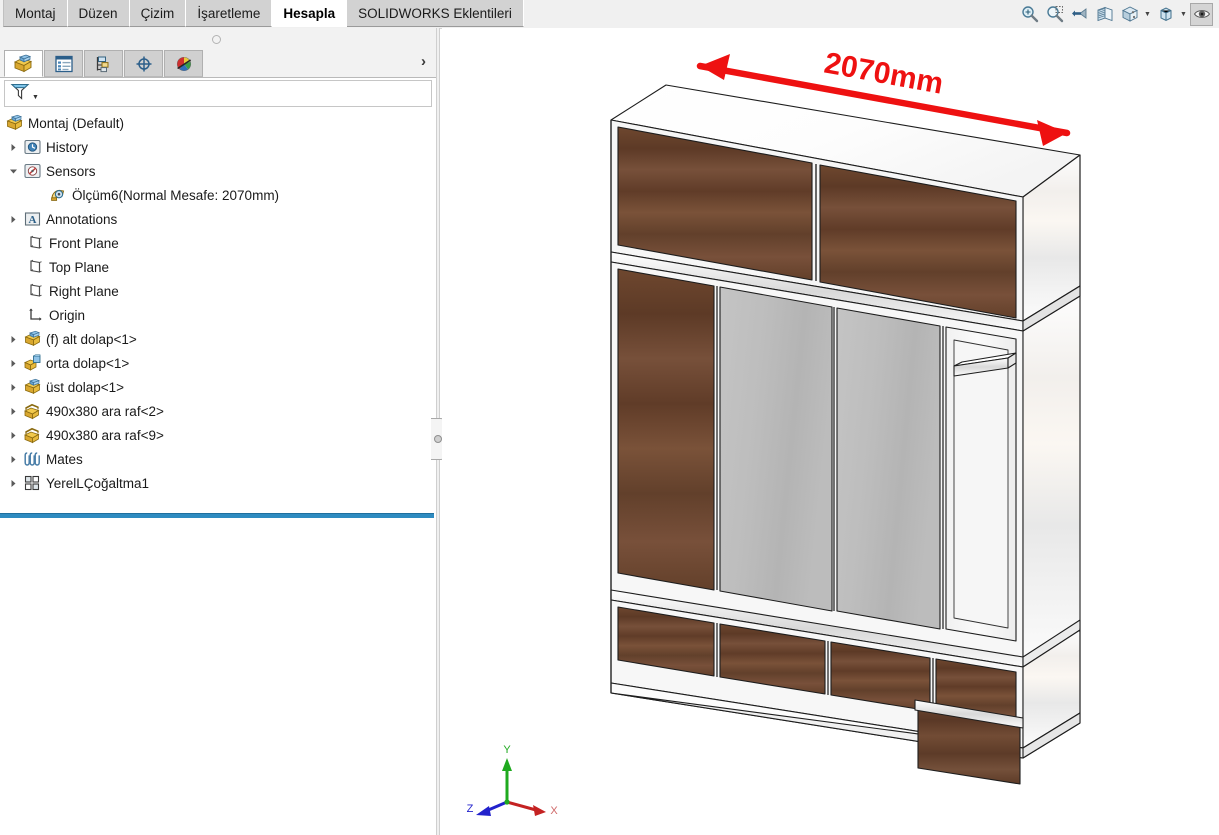 The height and width of the screenshot is (835, 1219). I want to click on property-list-icon, so click(63, 63).